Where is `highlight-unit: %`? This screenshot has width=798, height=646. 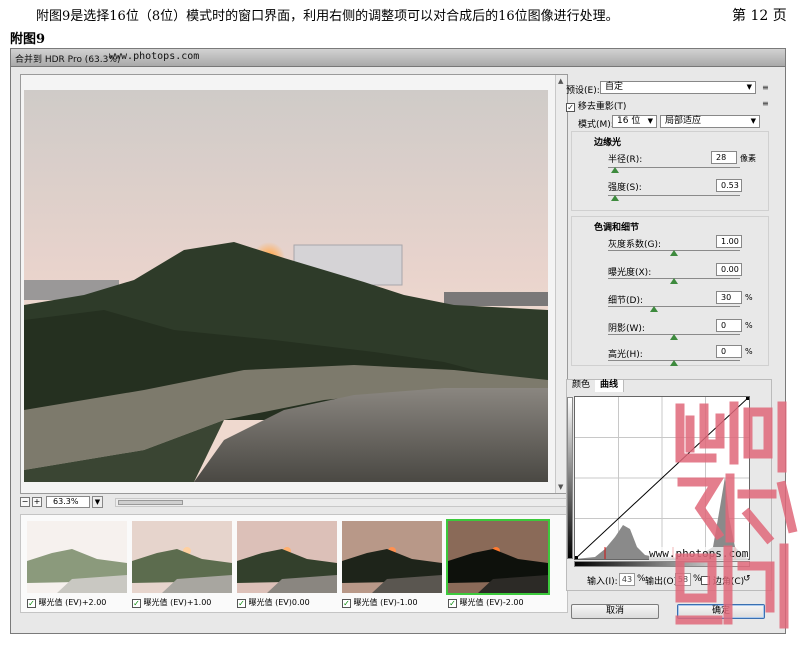
highlight-unit: % is located at coordinates (749, 351).